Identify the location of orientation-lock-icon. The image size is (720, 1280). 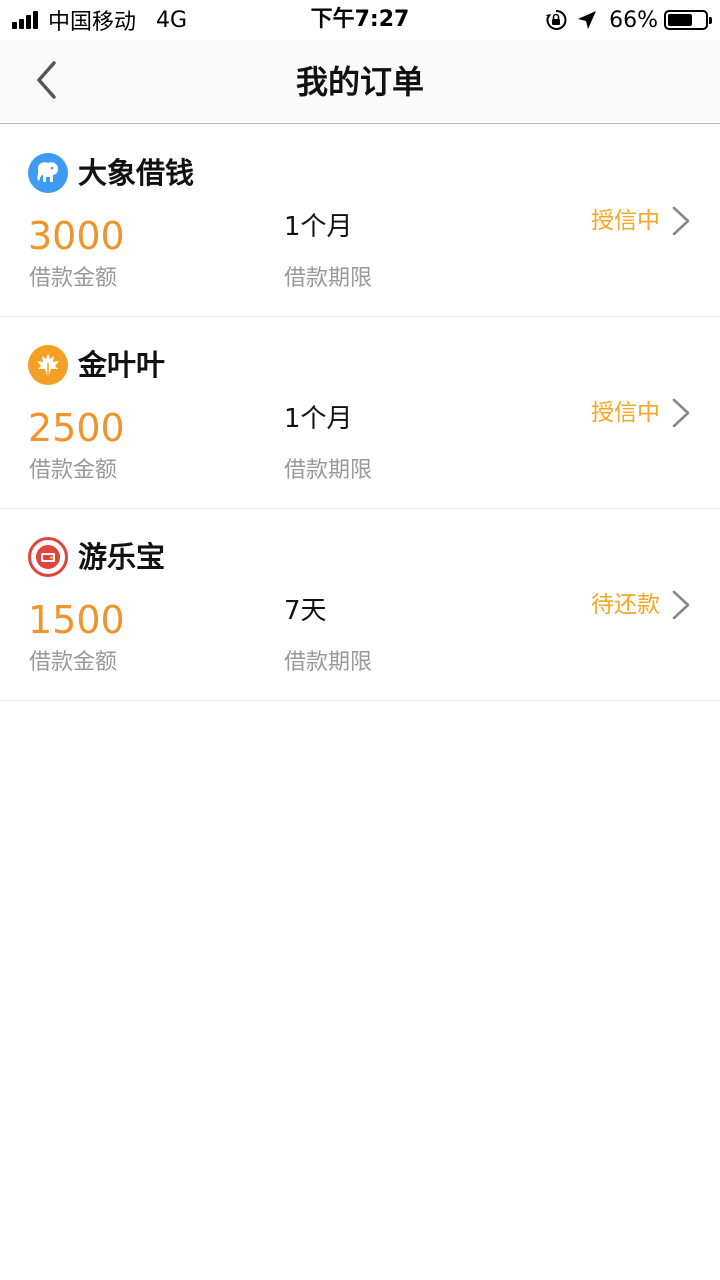
(556, 19).